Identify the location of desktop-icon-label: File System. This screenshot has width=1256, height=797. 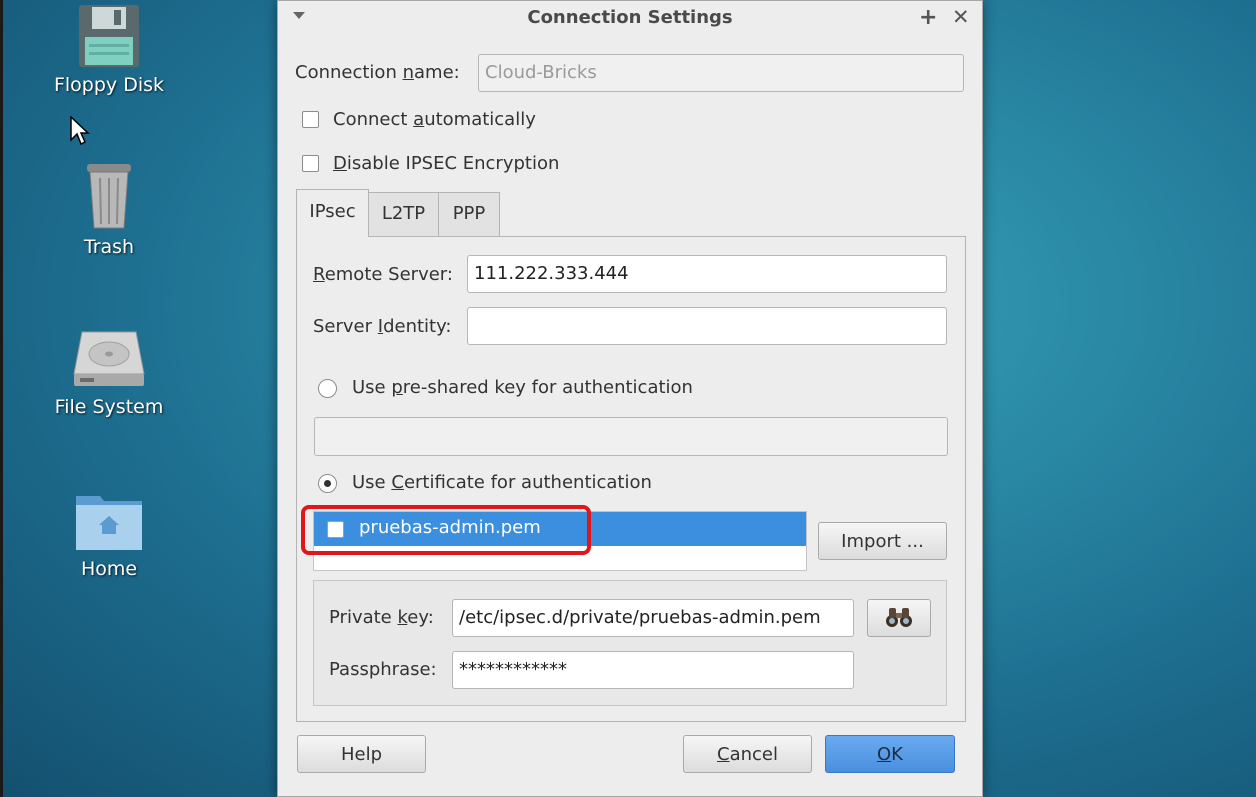
(109, 407).